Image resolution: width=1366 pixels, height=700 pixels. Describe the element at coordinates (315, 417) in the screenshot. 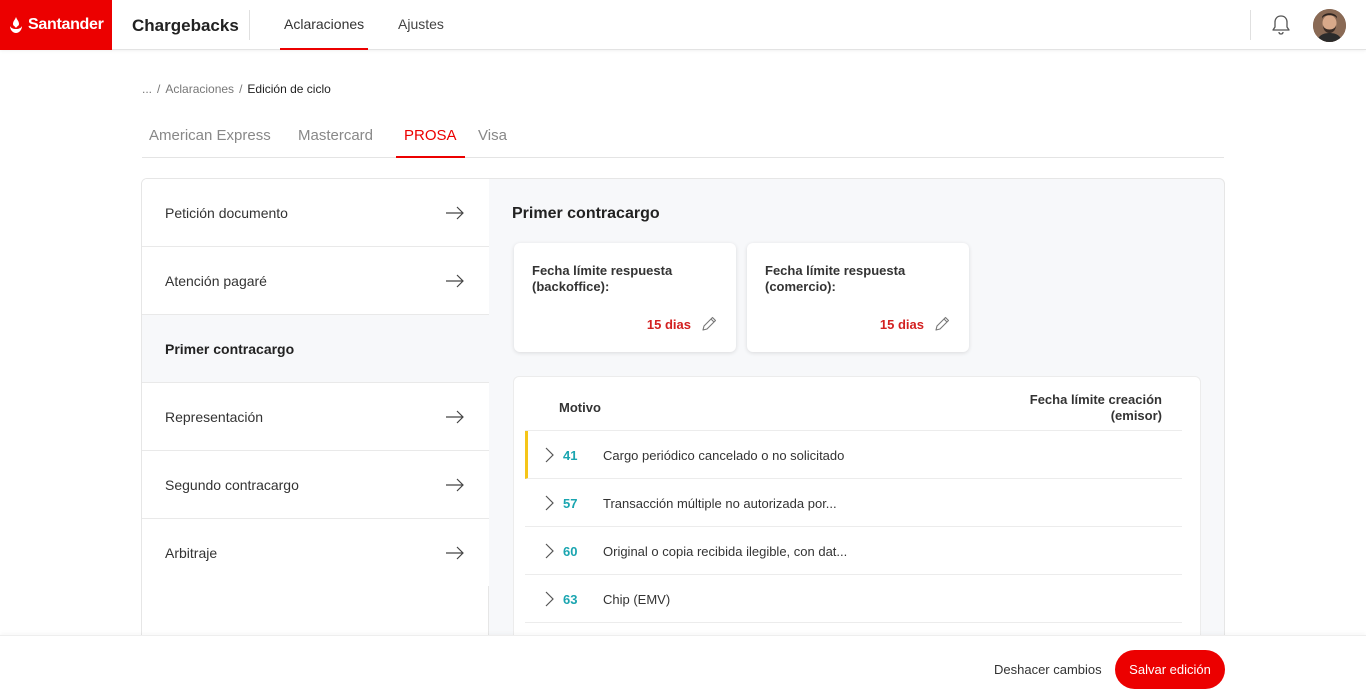

I see `sidebar-item-representacion: Representación` at that location.